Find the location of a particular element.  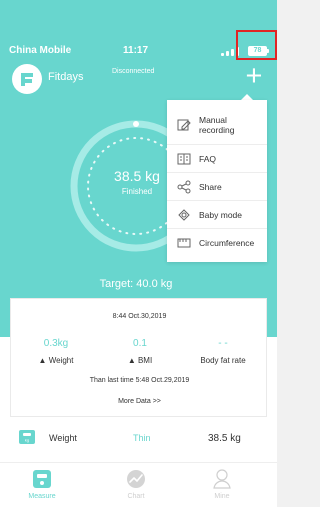

share-icon is located at coordinates (184, 187).